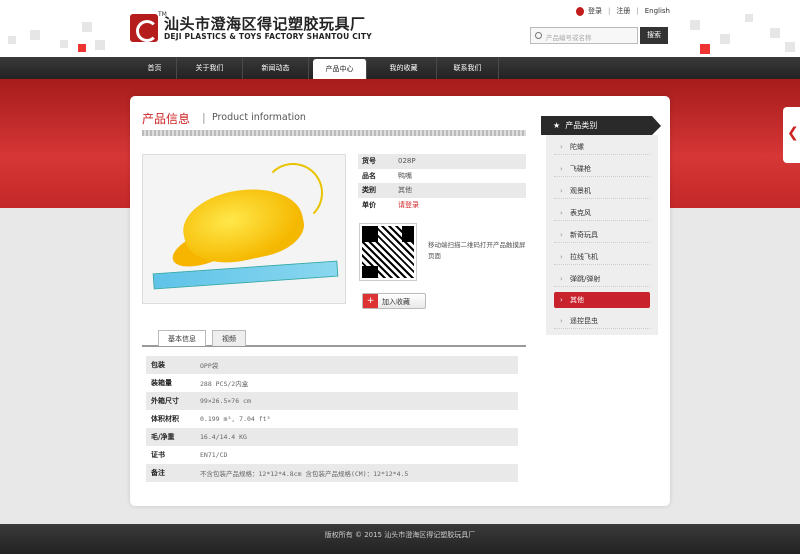 This screenshot has width=800, height=554. Describe the element at coordinates (468, 68) in the screenshot. I see `nav-item-contact: 联系我们` at that location.